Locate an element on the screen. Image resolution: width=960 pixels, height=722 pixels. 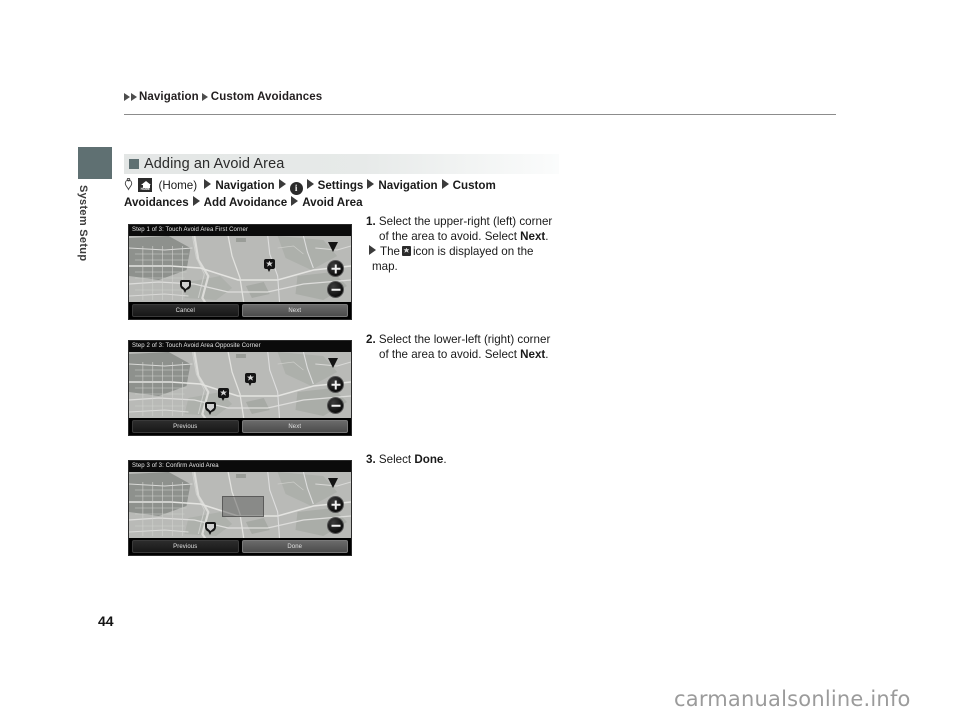
step-number: 3. is located at coordinates (371, 459).